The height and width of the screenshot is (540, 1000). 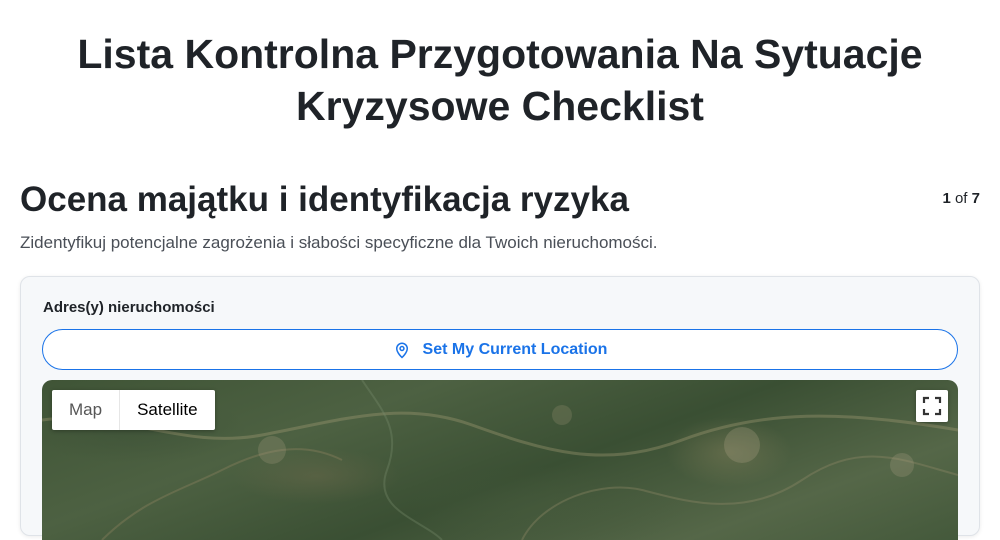 I want to click on step-indicator: 1 of 7, so click(x=961, y=198).